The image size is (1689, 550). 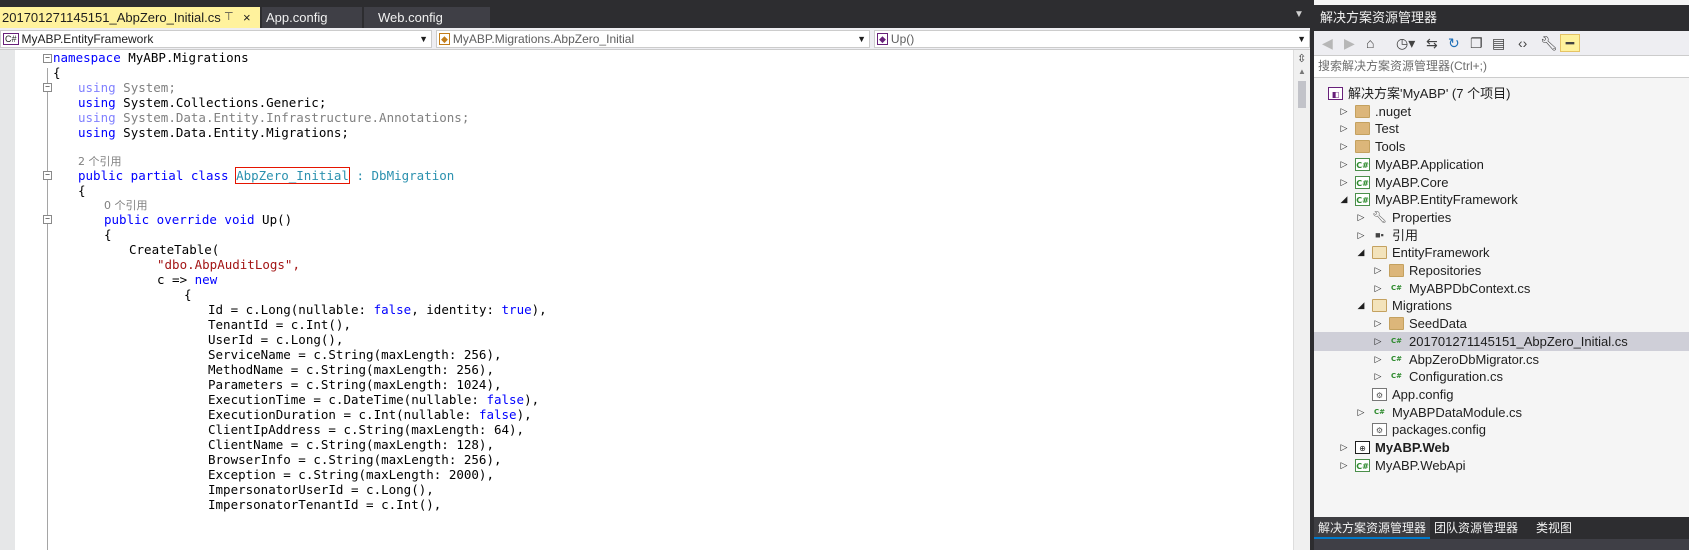 I want to click on tab-solution-explorer: 解决方案资源管理器, so click(x=1372, y=528).